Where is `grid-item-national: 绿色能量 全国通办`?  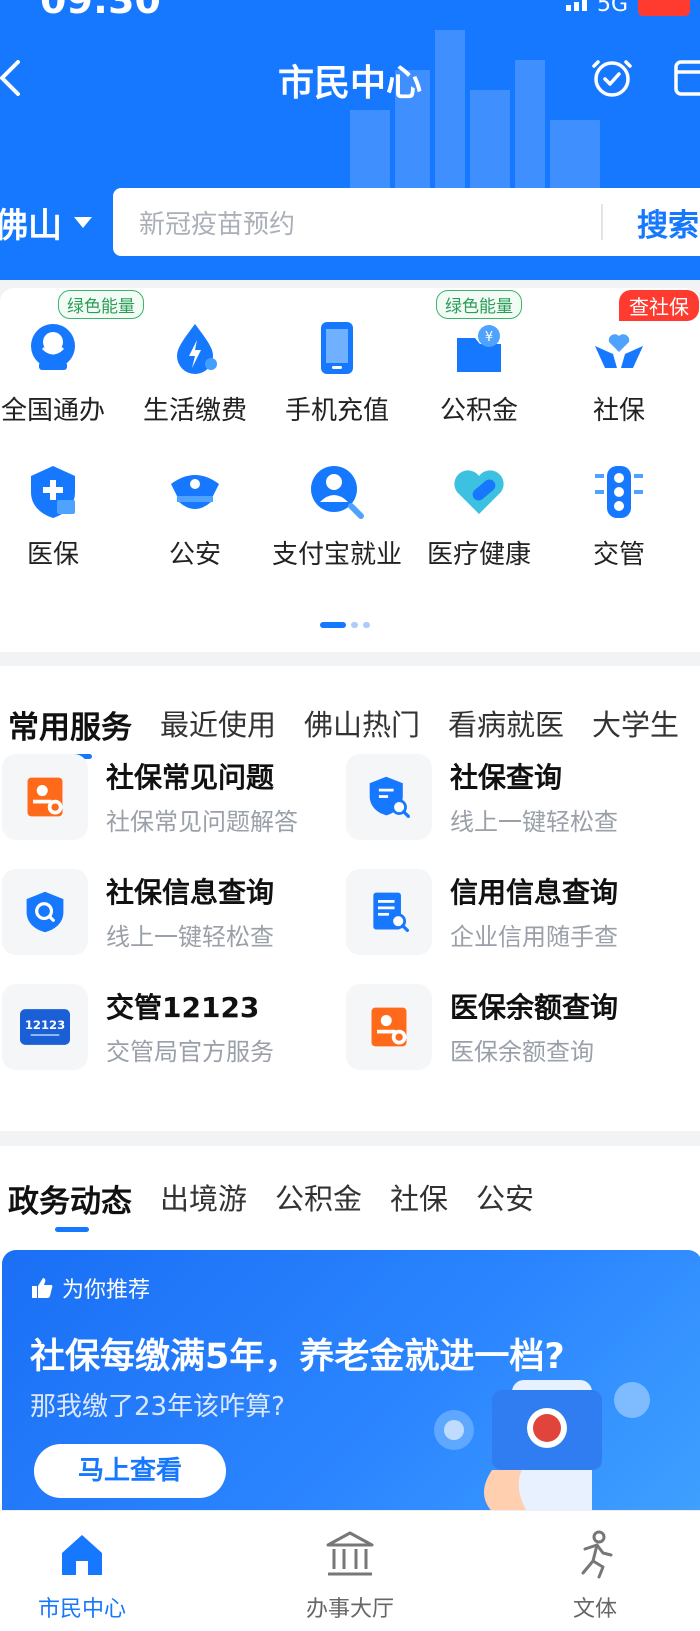 grid-item-national: 绿色能量 全国通办 is located at coordinates (72, 358).